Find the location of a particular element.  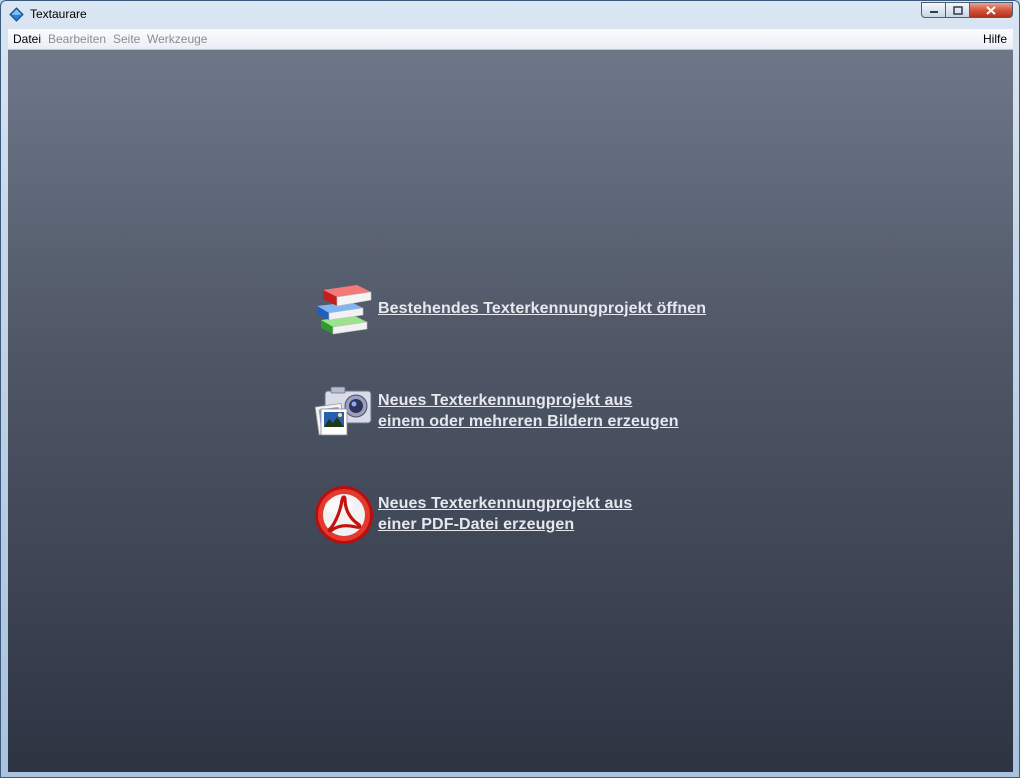

minimize-icon is located at coordinates (933, 12).